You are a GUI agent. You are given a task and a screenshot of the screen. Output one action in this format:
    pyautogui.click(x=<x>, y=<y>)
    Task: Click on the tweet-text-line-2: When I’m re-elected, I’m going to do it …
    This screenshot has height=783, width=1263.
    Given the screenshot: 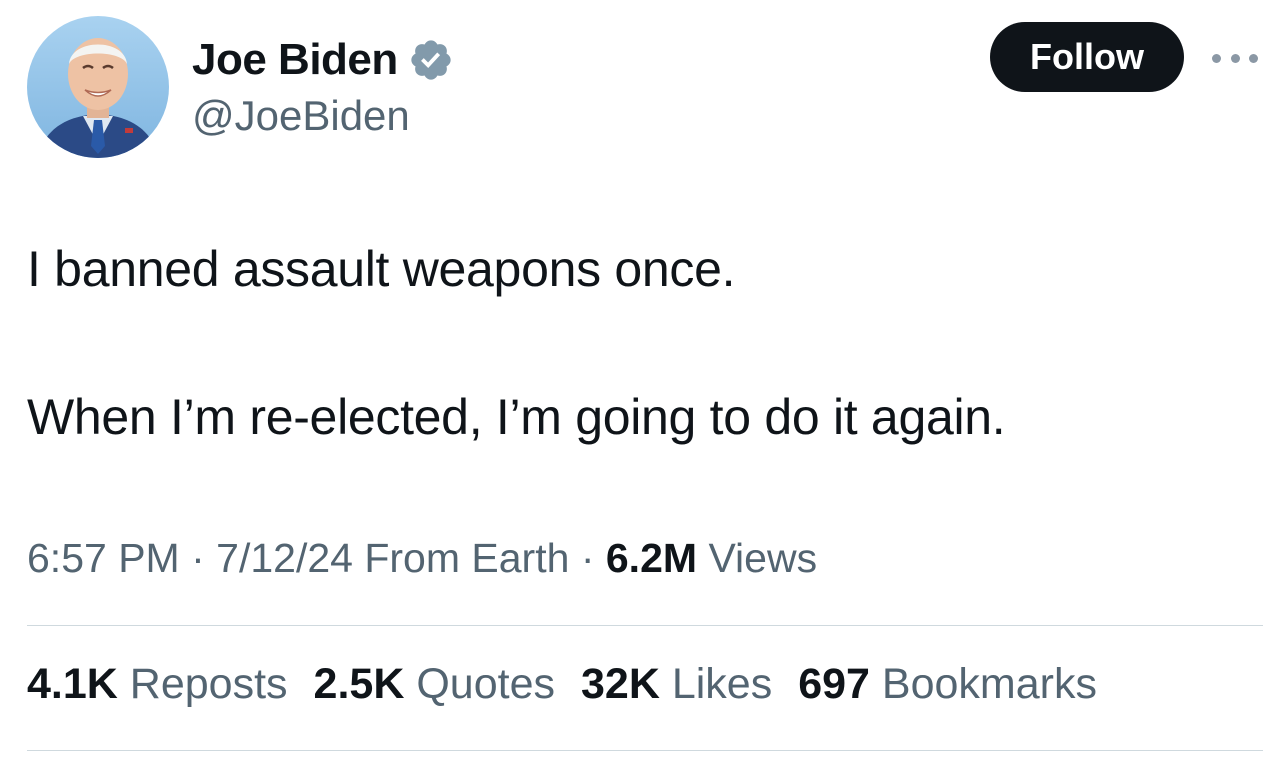 What is the action you would take?
    pyautogui.click(x=516, y=417)
    